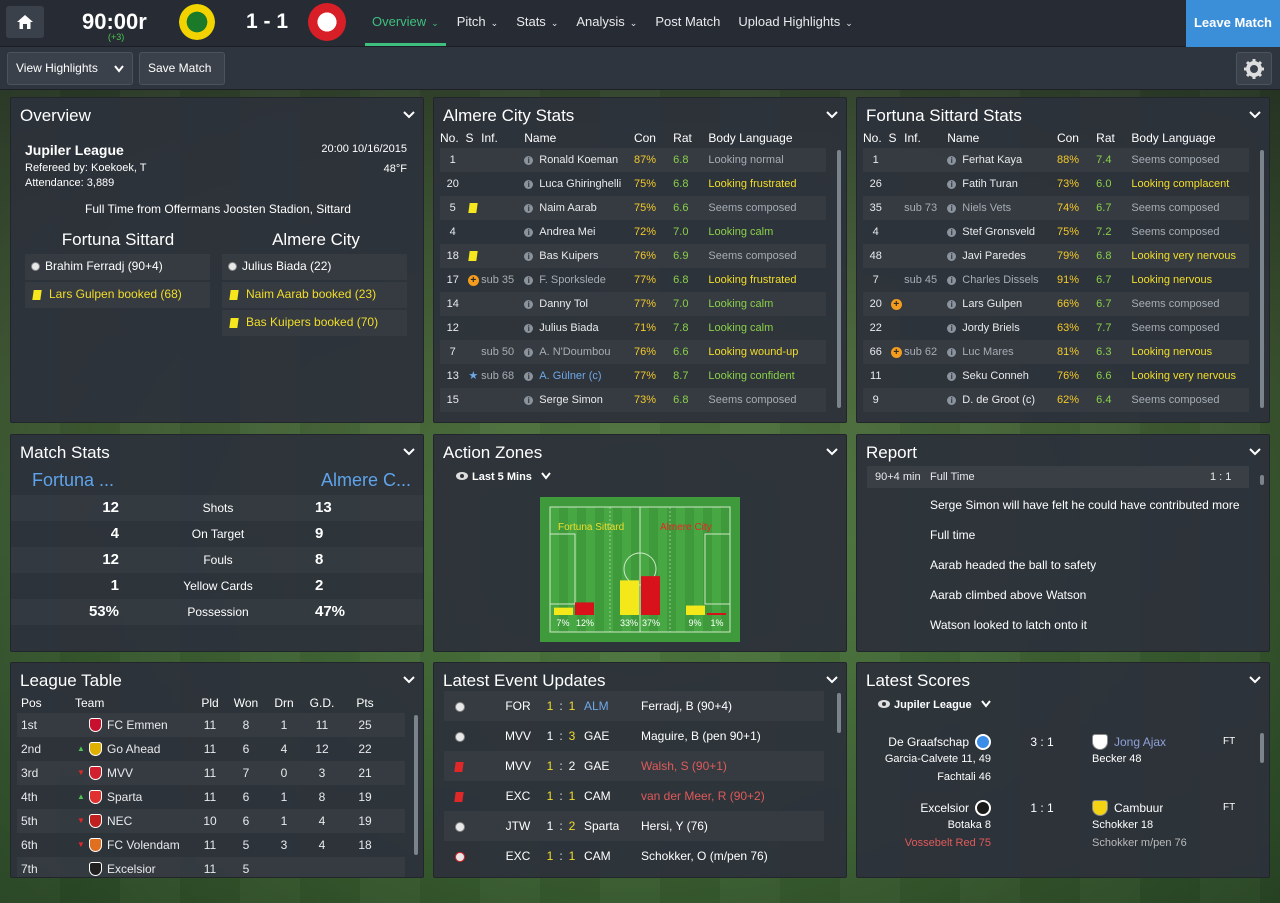 The width and height of the screenshot is (1280, 903). What do you see at coordinates (1002, 256) in the screenshot?
I see `player-name-cell: i Javi Paredes` at bounding box center [1002, 256].